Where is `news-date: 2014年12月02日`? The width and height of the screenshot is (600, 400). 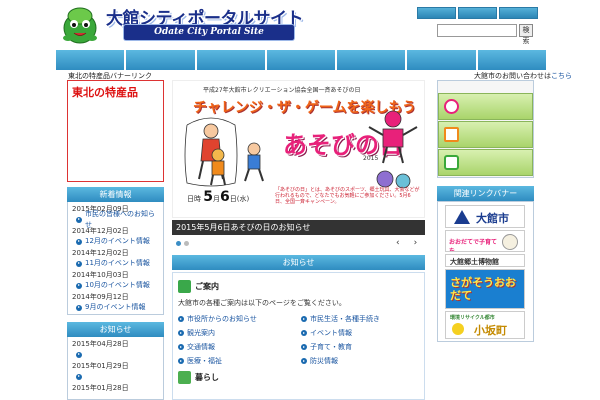
news-date: 2014年12月02日 is located at coordinates (100, 253).